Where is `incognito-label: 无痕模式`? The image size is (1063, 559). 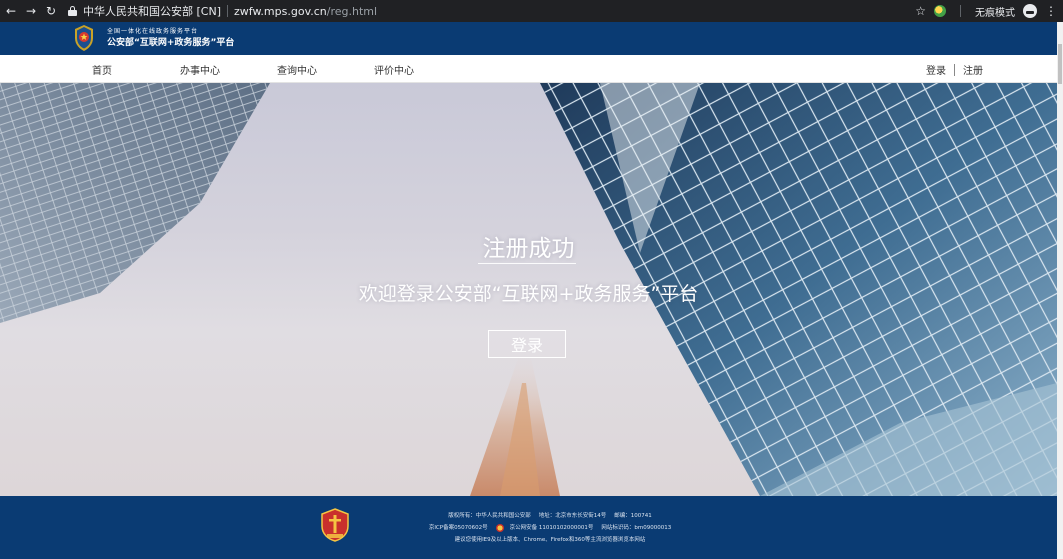 incognito-label: 无痕模式 is located at coordinates (995, 13).